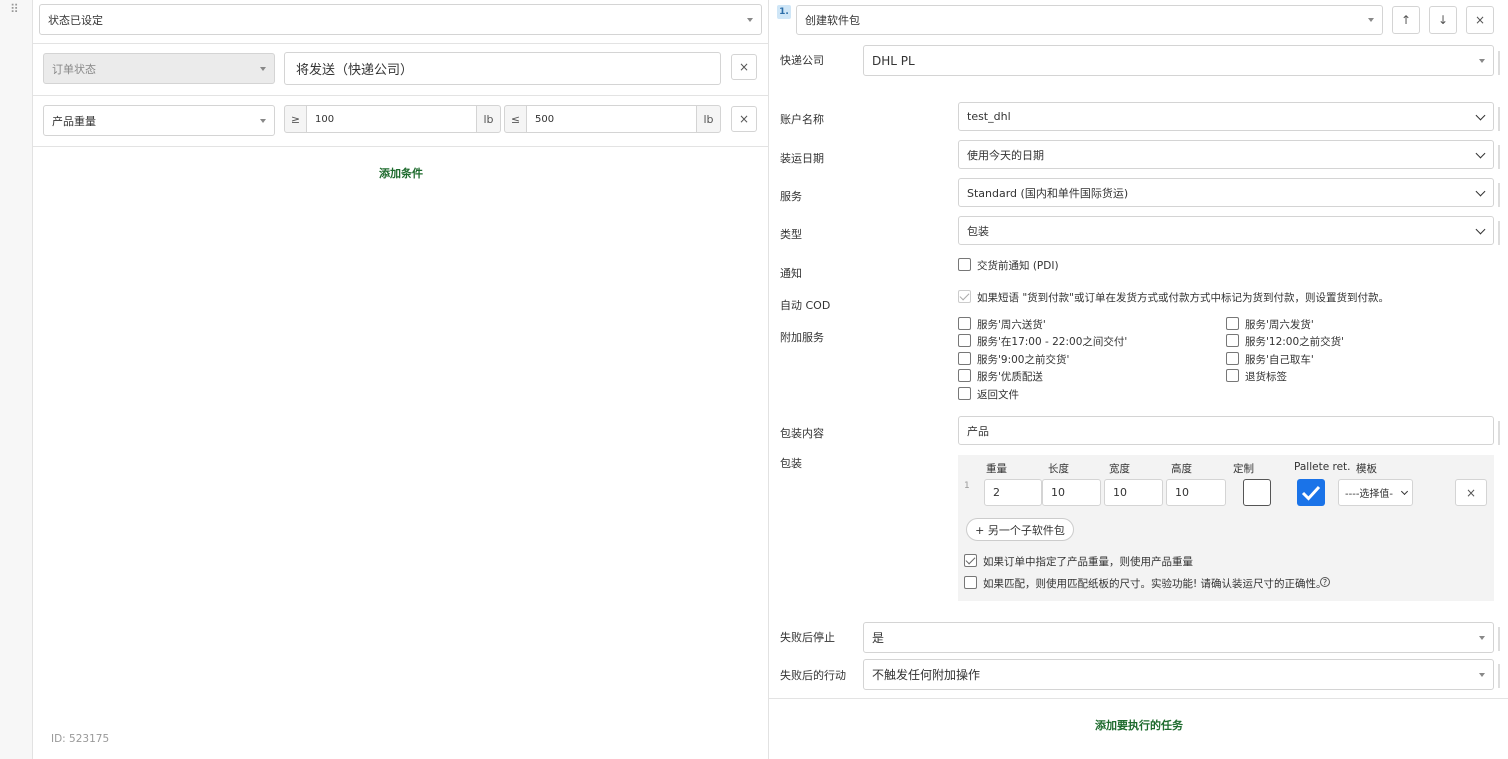  I want to click on move-down-button: ↓, so click(1443, 20).